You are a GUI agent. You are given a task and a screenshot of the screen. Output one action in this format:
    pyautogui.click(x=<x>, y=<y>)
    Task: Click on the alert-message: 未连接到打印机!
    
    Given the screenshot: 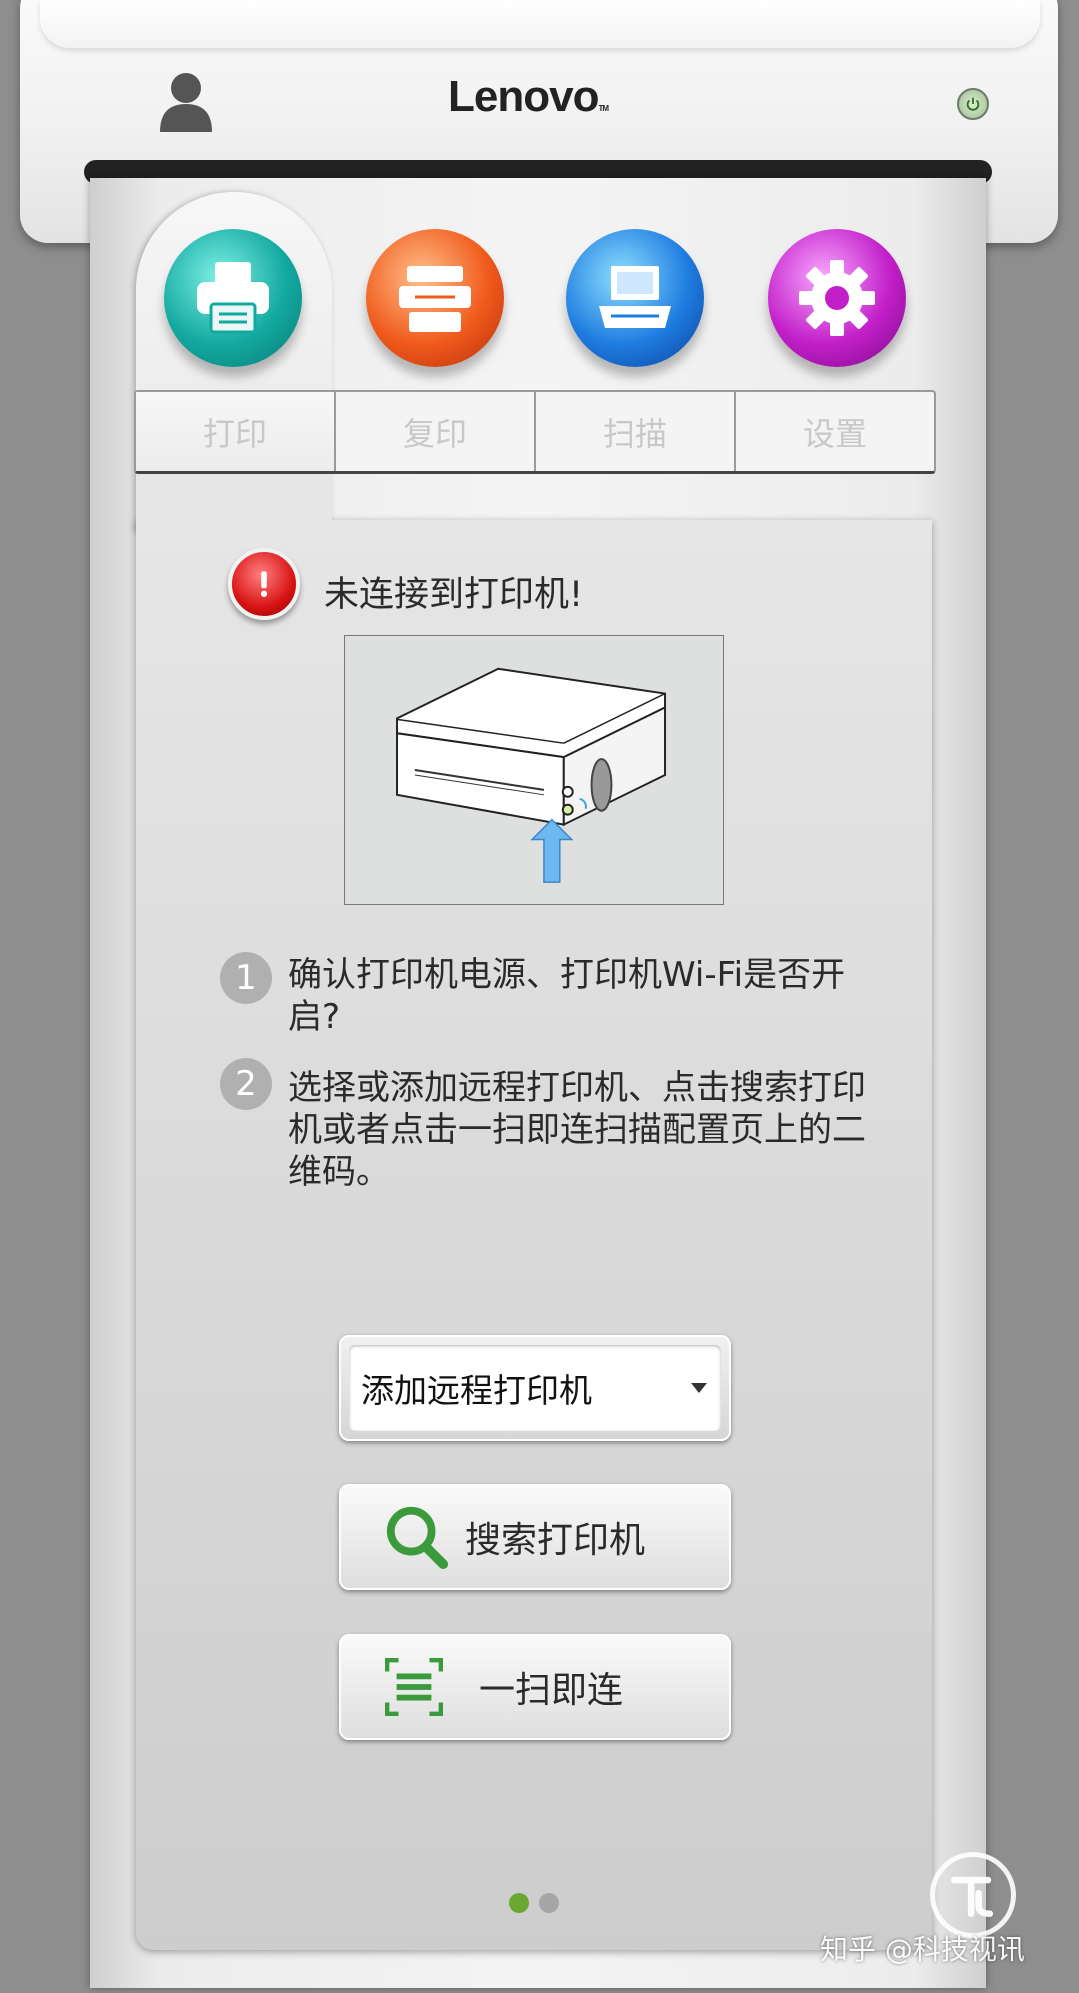 What is the action you would take?
    pyautogui.click(x=454, y=595)
    